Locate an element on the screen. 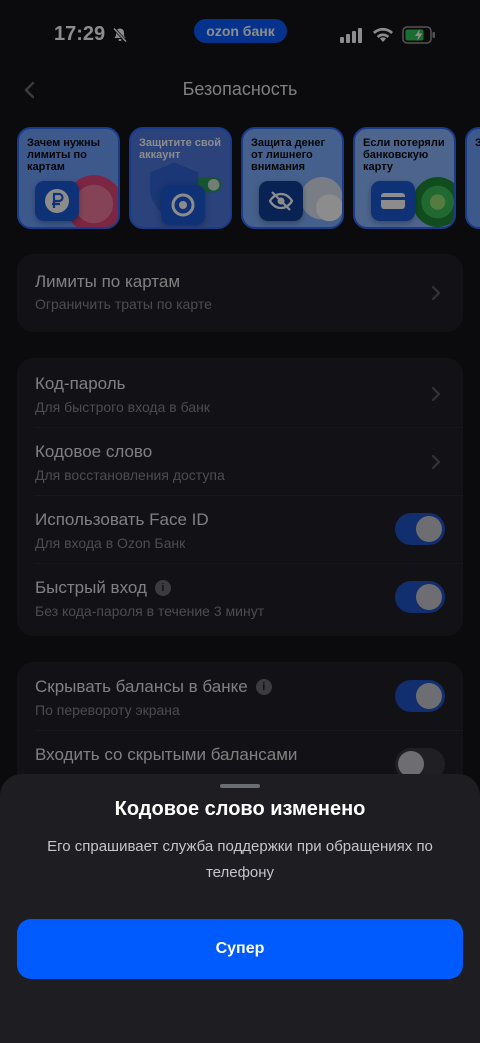 Image resolution: width=480 pixels, height=1043 pixels. super-button: Супер is located at coordinates (240, 949).